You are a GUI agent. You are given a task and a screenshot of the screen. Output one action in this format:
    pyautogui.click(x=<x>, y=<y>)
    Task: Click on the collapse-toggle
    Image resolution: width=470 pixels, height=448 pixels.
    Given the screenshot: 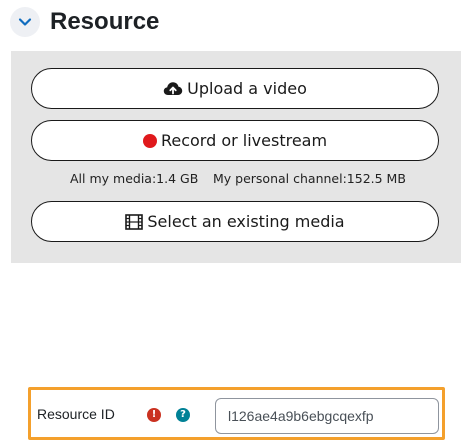 What is the action you would take?
    pyautogui.click(x=25, y=22)
    